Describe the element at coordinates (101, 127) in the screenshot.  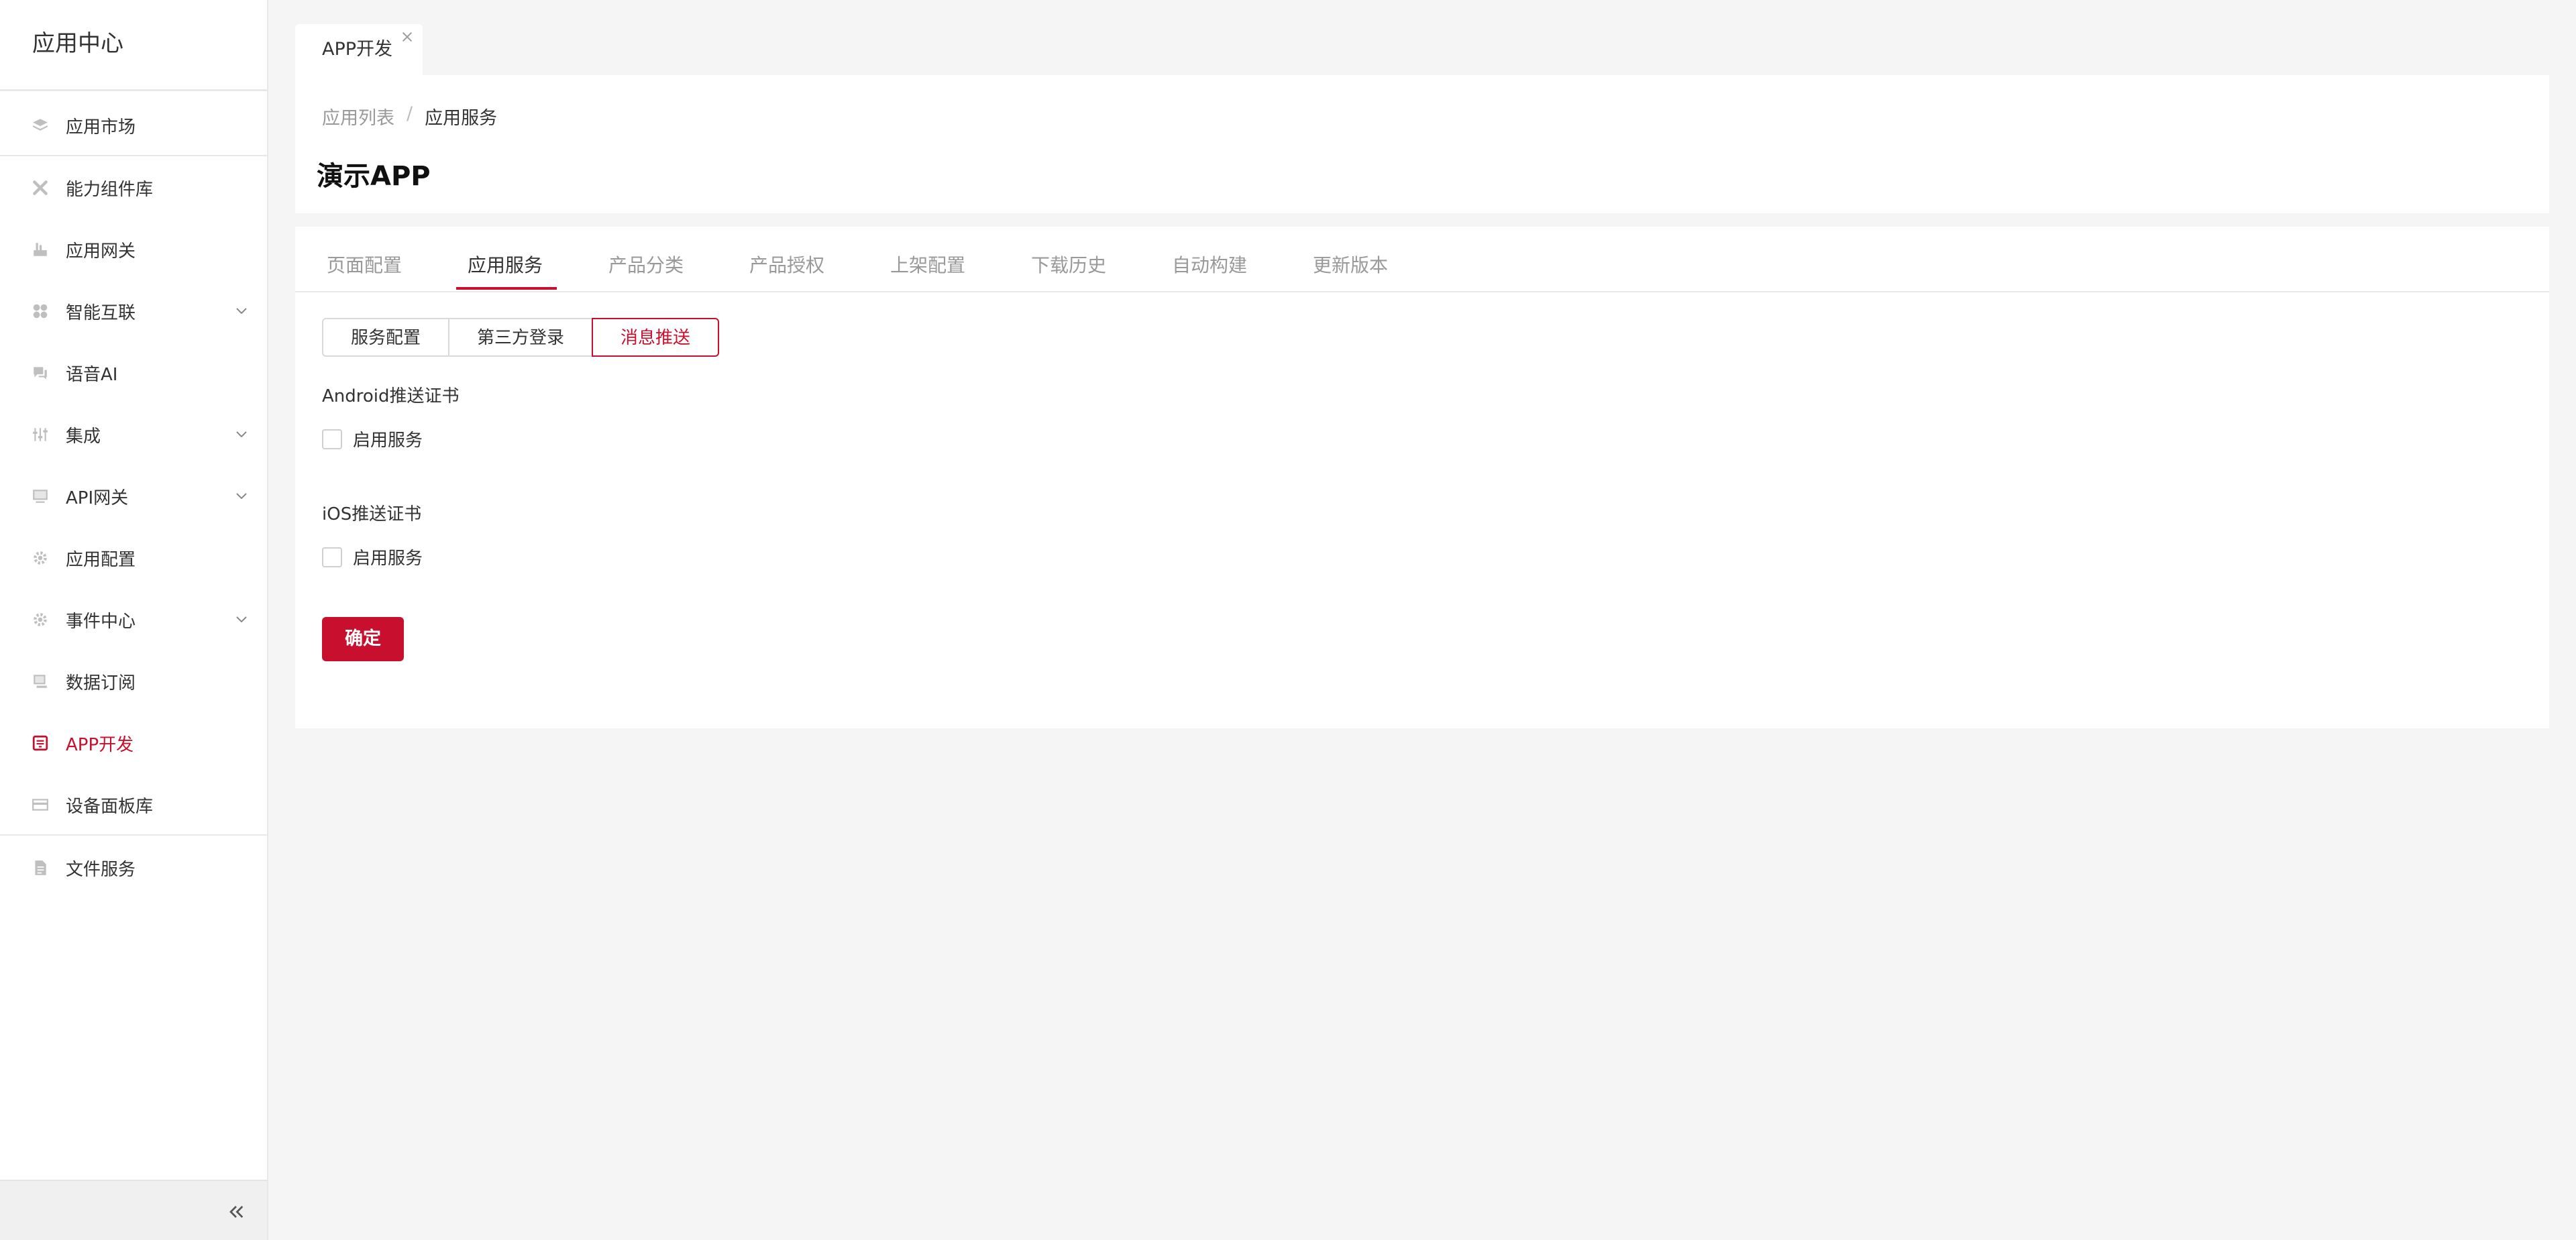
I see `sidebar-item-label: 应用市场` at that location.